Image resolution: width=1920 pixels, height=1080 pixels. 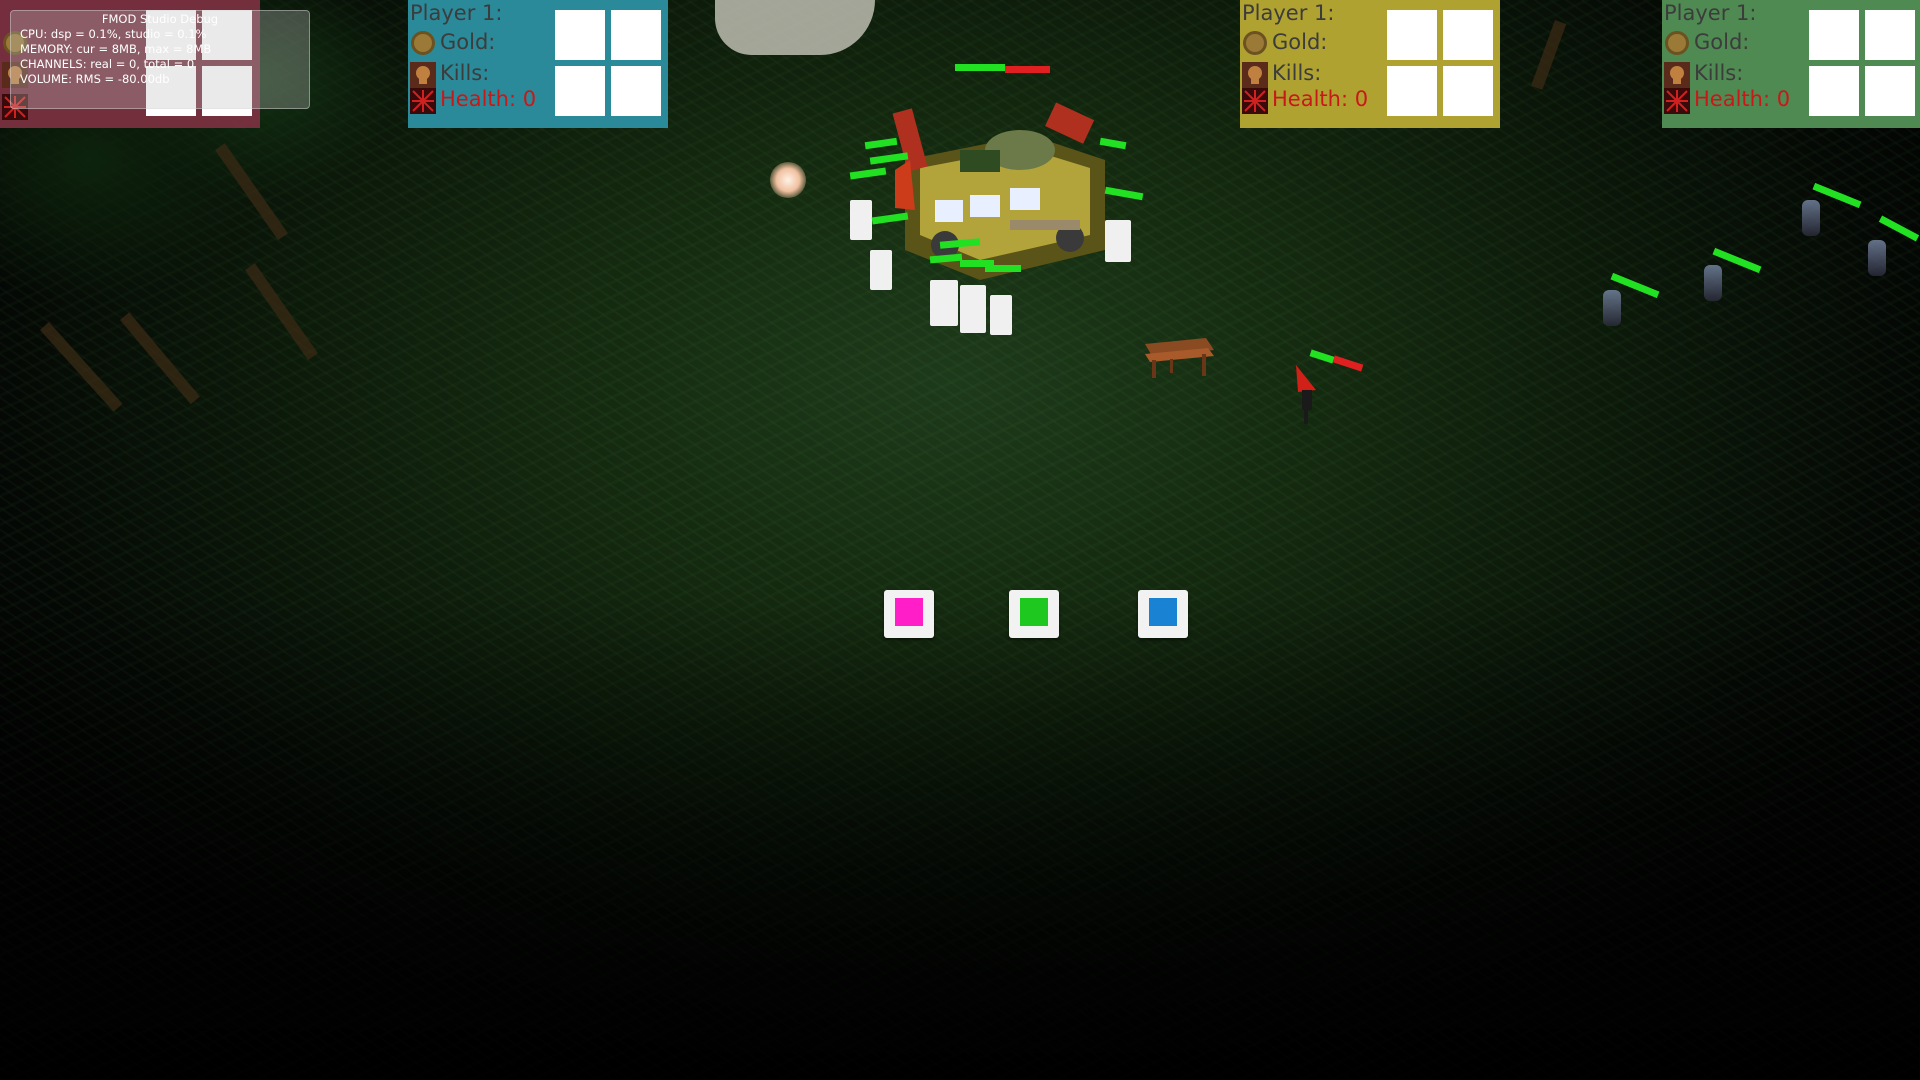 What do you see at coordinates (113, 34) in the screenshot?
I see `fmod-cpu-line: CPU: dsp = 0.1%, studio = 0.1%` at bounding box center [113, 34].